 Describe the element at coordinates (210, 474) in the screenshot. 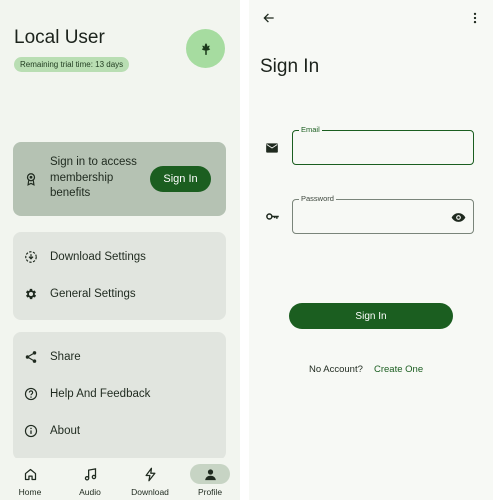

I see `person-icon` at that location.